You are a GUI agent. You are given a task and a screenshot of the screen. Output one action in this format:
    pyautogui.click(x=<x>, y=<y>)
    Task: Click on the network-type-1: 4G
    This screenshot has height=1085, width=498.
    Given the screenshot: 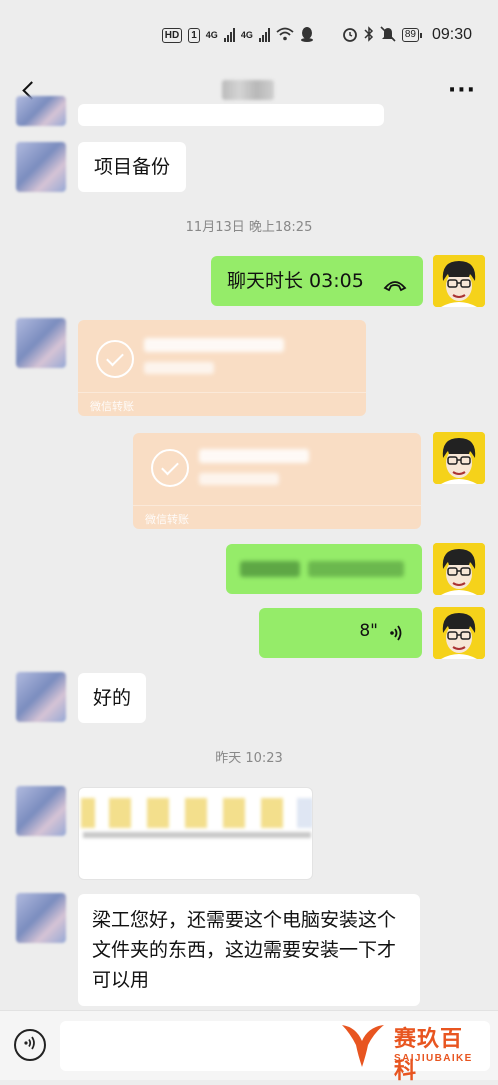 What is the action you would take?
    pyautogui.click(x=211, y=35)
    